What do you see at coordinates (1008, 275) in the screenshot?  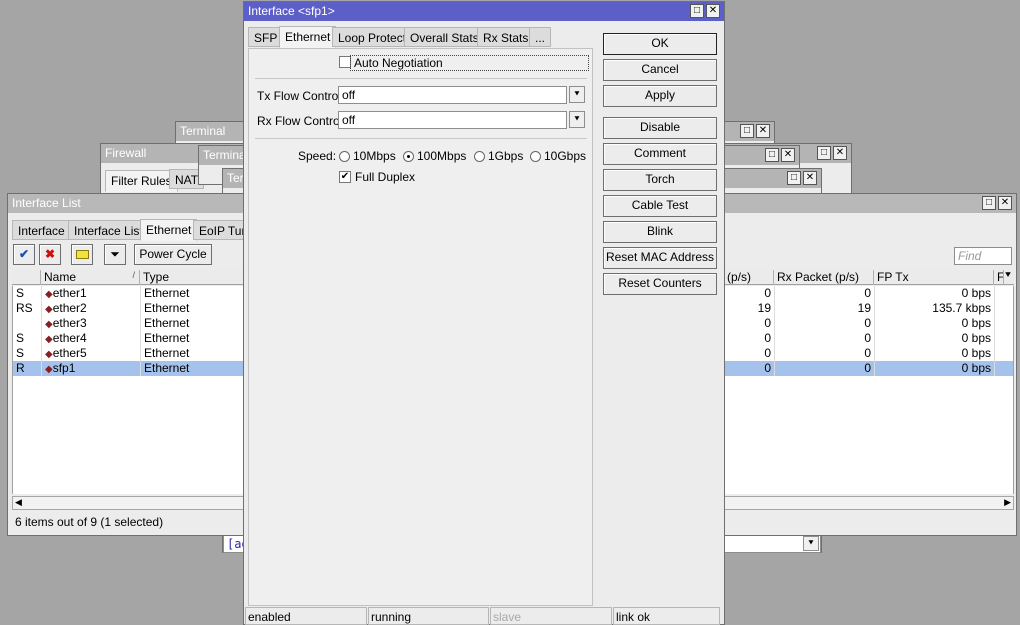 I see `column-menu-icon: ⯆` at bounding box center [1008, 275].